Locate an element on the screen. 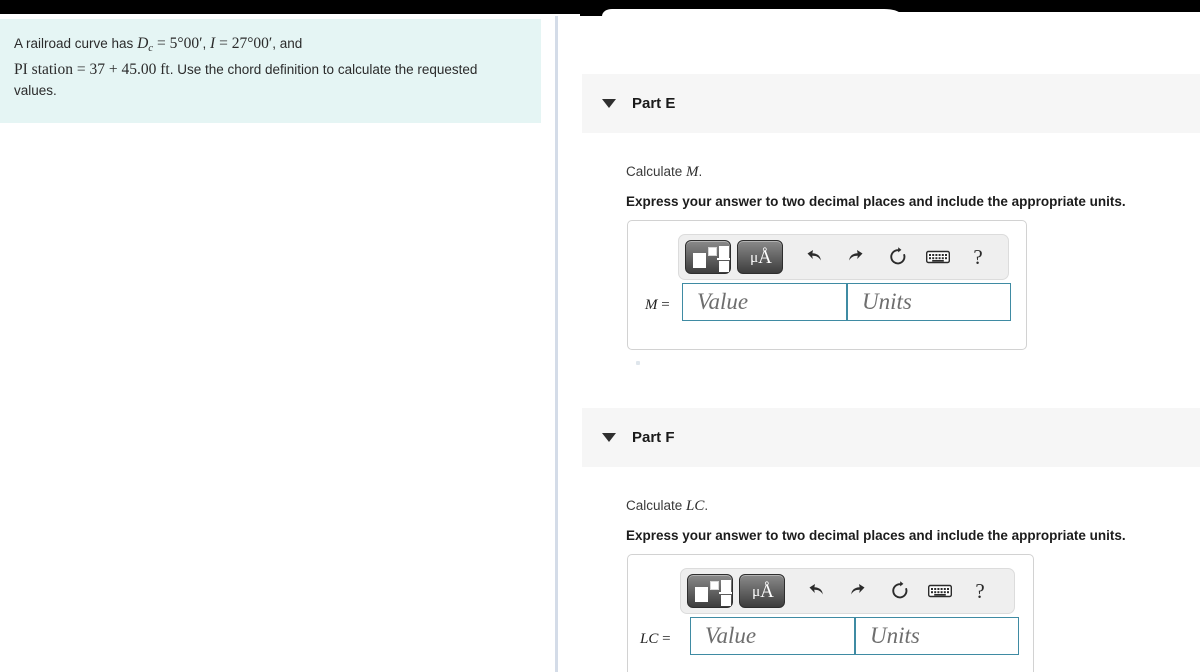 The image size is (1200, 672). equation-label-f: LC = is located at coordinates (655, 639).